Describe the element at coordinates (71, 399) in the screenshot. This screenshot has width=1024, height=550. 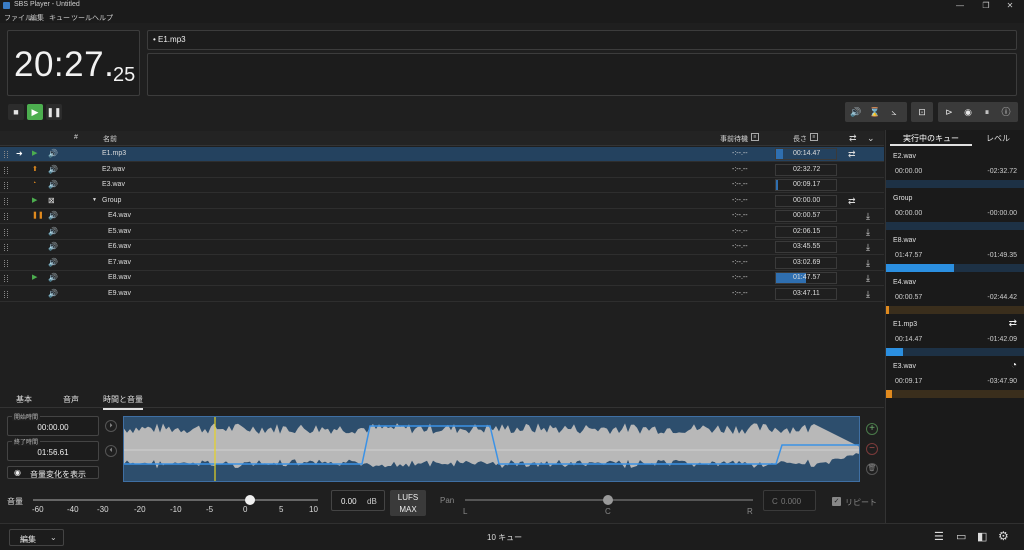
I see `tab-audio: 音声` at that location.